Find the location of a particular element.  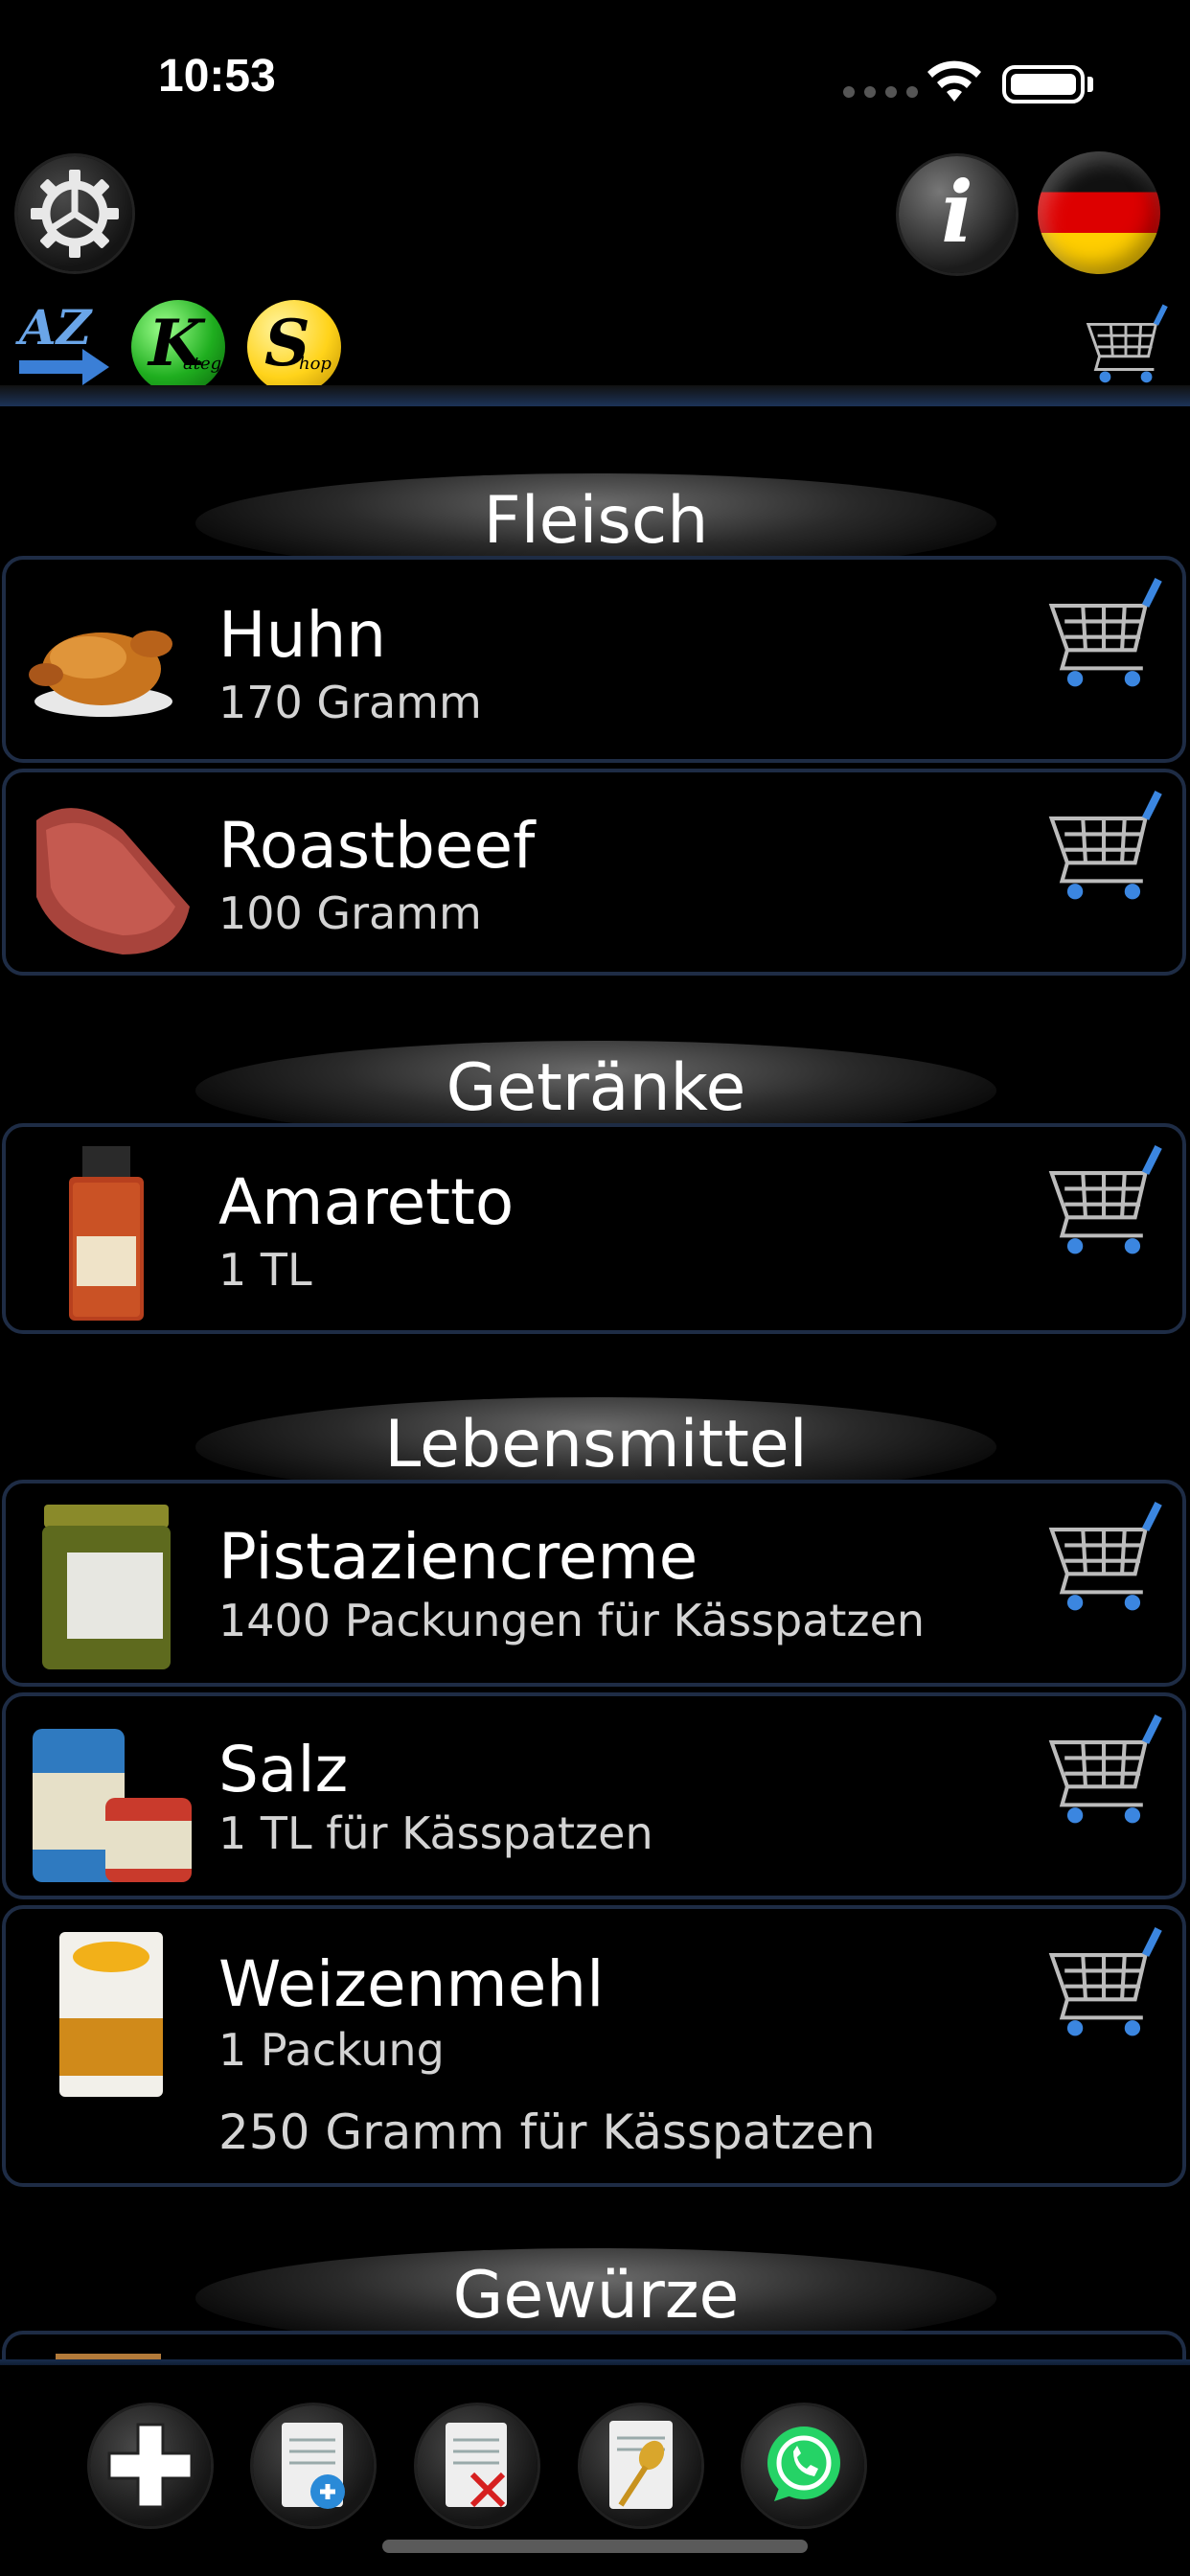

home-indicator is located at coordinates (595, 2546).